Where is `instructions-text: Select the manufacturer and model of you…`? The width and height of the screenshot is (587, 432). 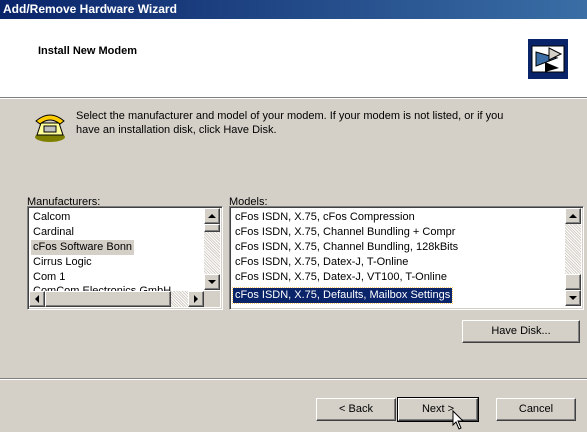 instructions-text: Select the manufacturer and model of you… is located at coordinates (321, 123).